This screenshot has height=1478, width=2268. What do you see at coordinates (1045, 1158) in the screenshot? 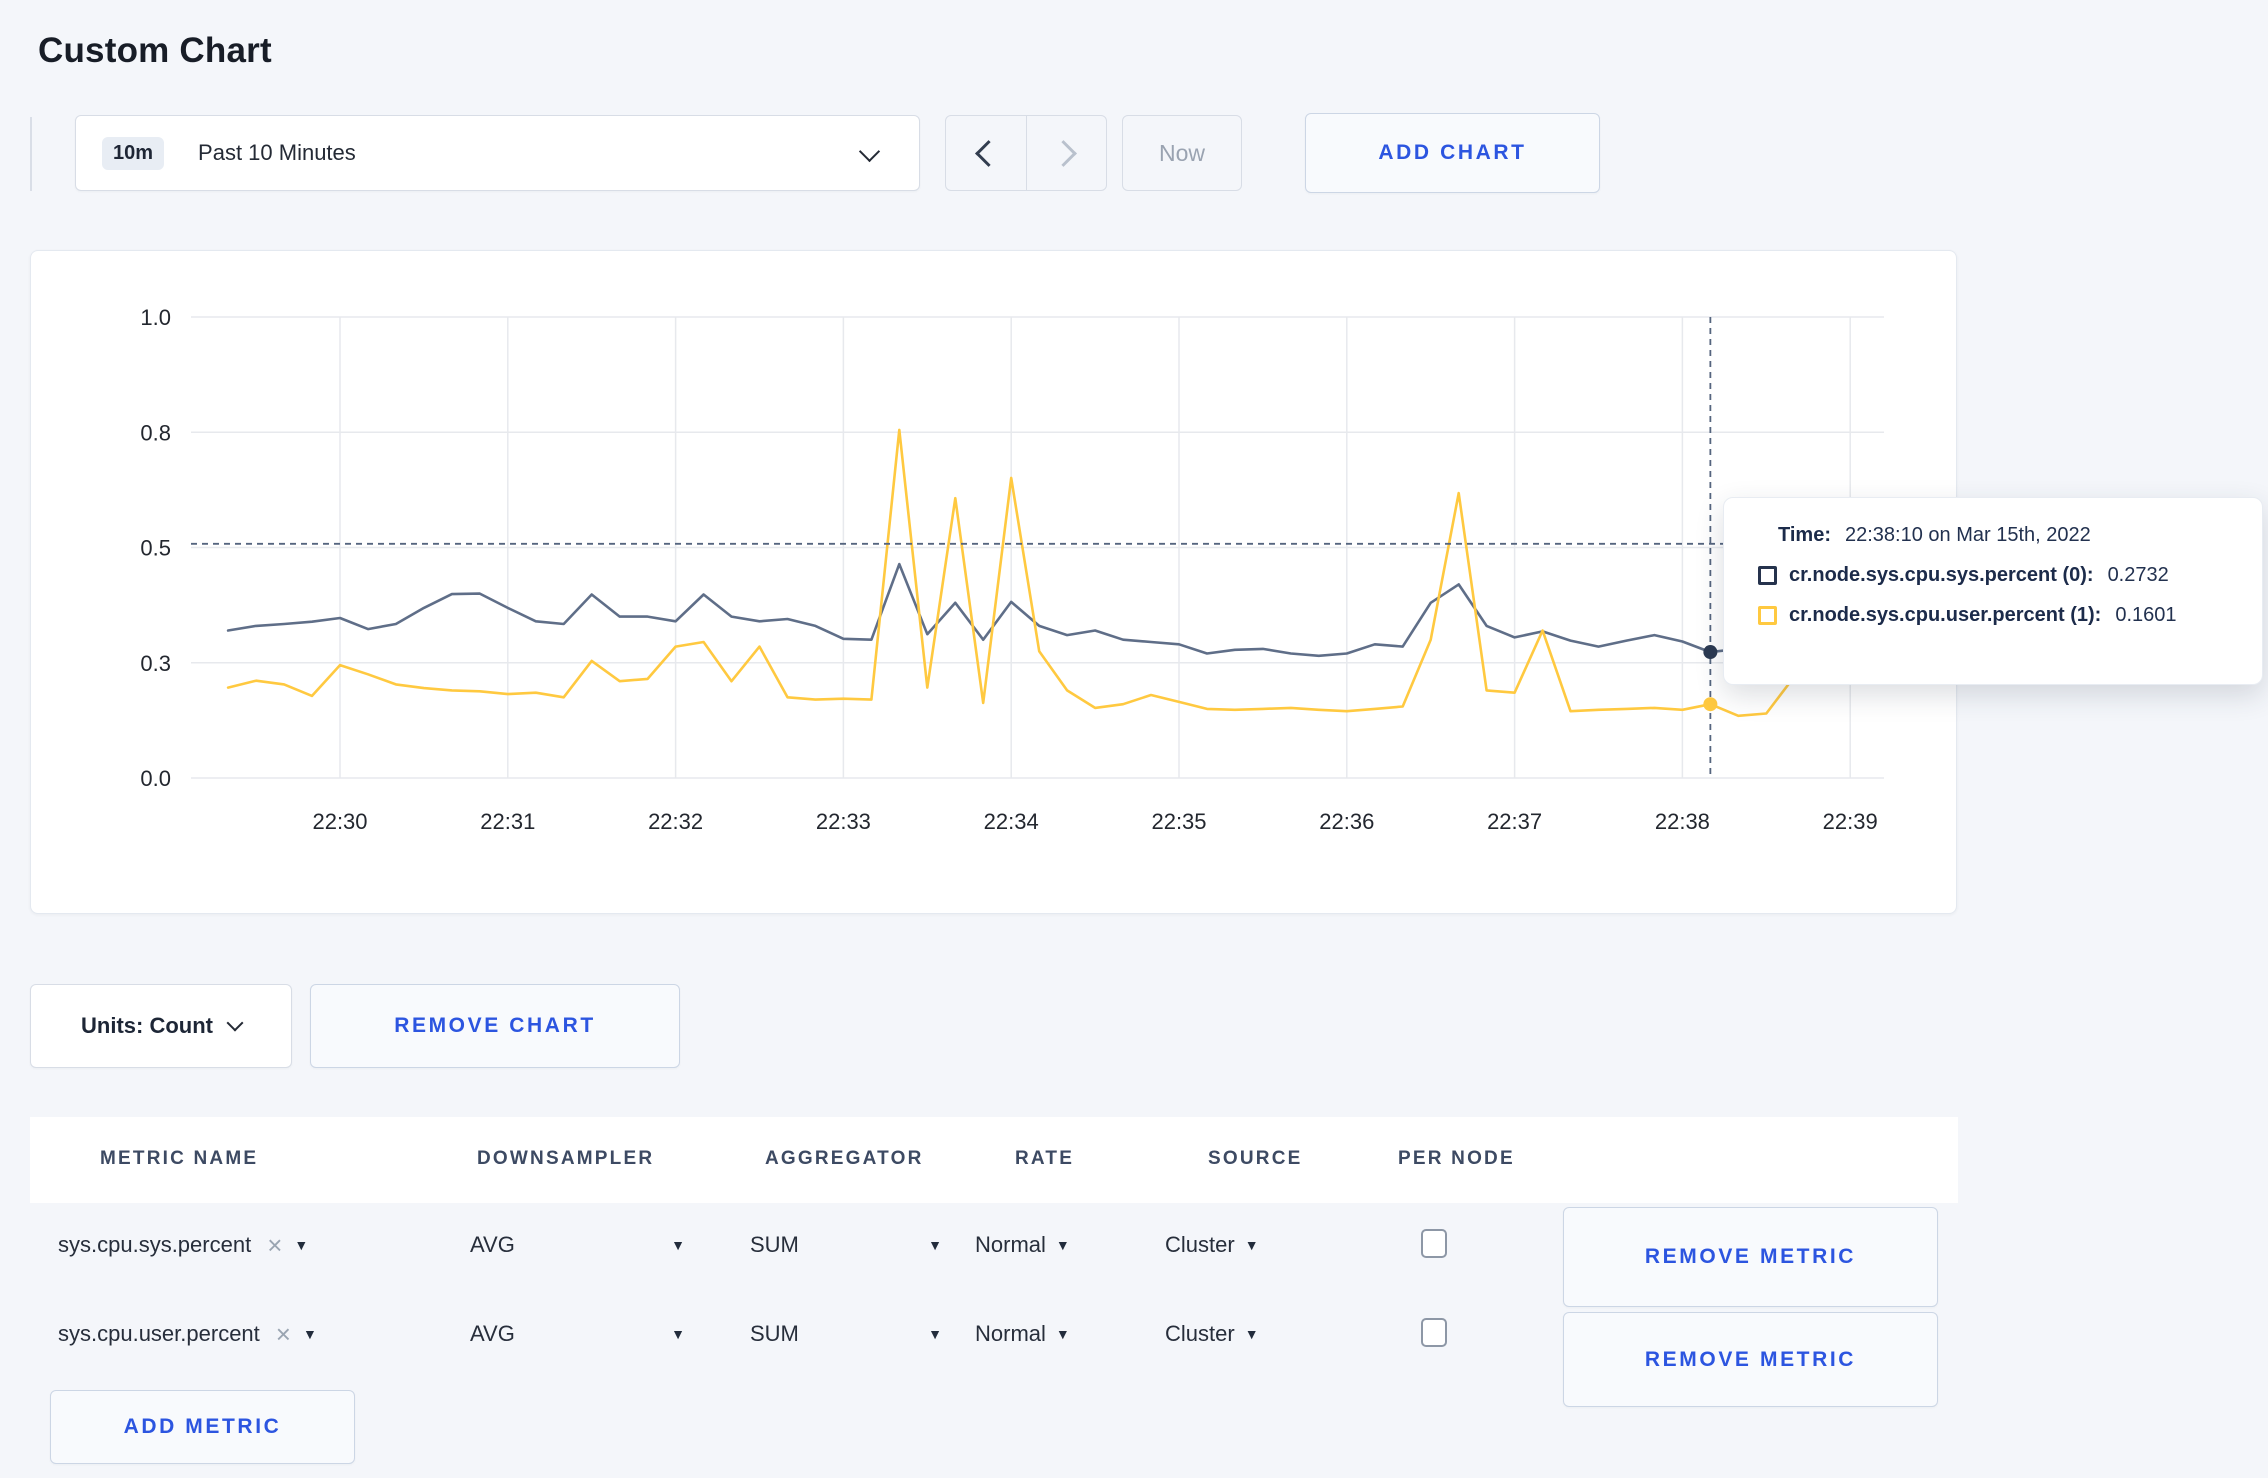
I see `table-header-rate: RATE` at bounding box center [1045, 1158].